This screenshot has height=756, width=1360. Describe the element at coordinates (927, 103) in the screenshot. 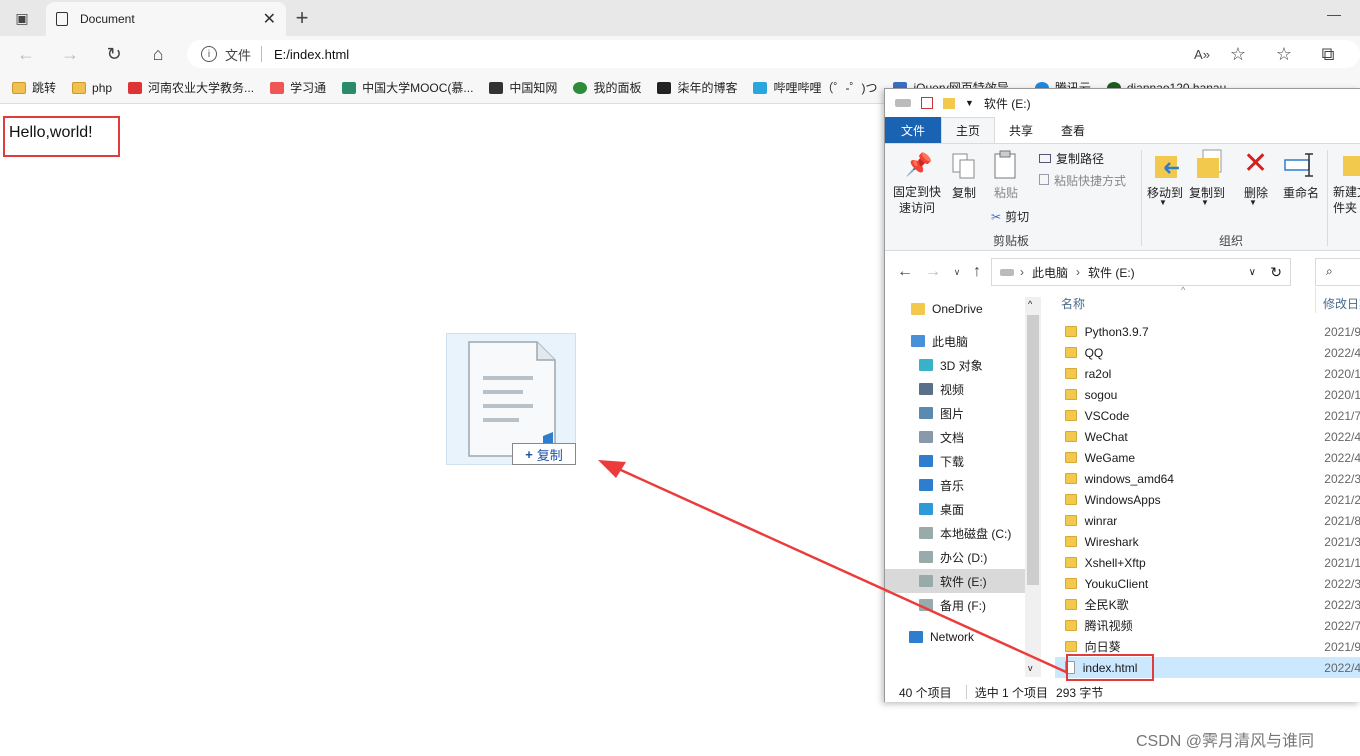

I see `properties-icon` at that location.